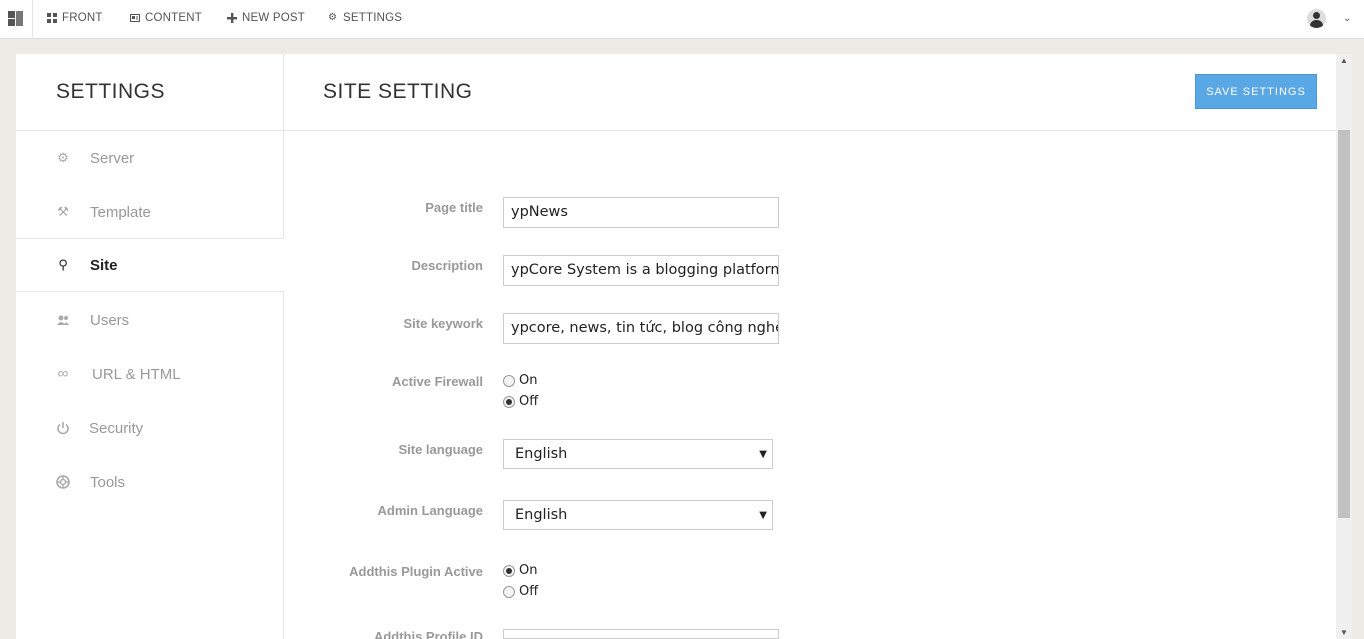  I want to click on sidebar-item-security: Security, so click(149, 428).